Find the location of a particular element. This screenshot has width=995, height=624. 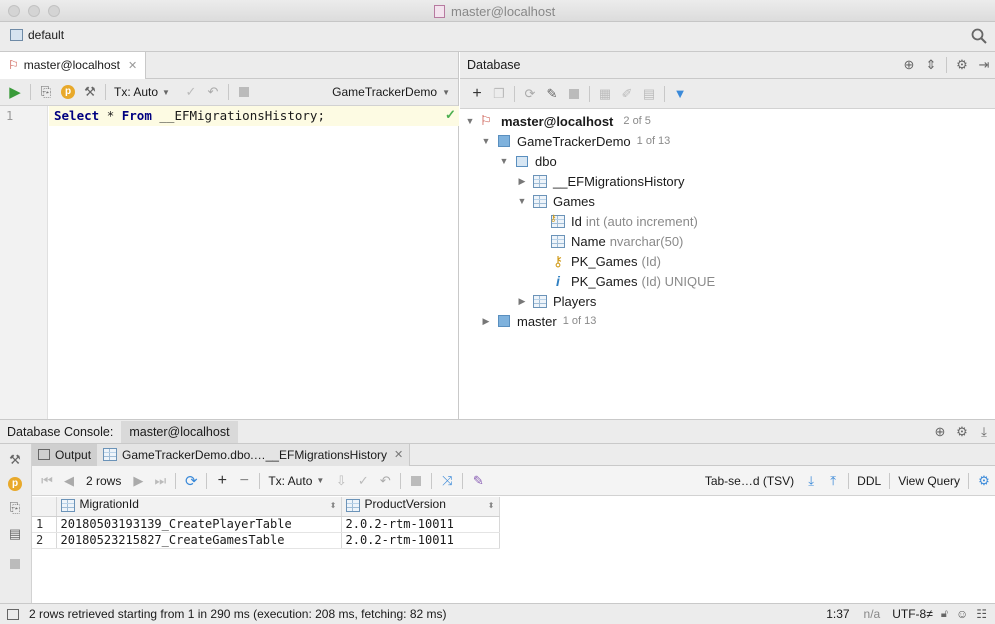

cursor-position: 1:37 is located at coordinates (837, 614).